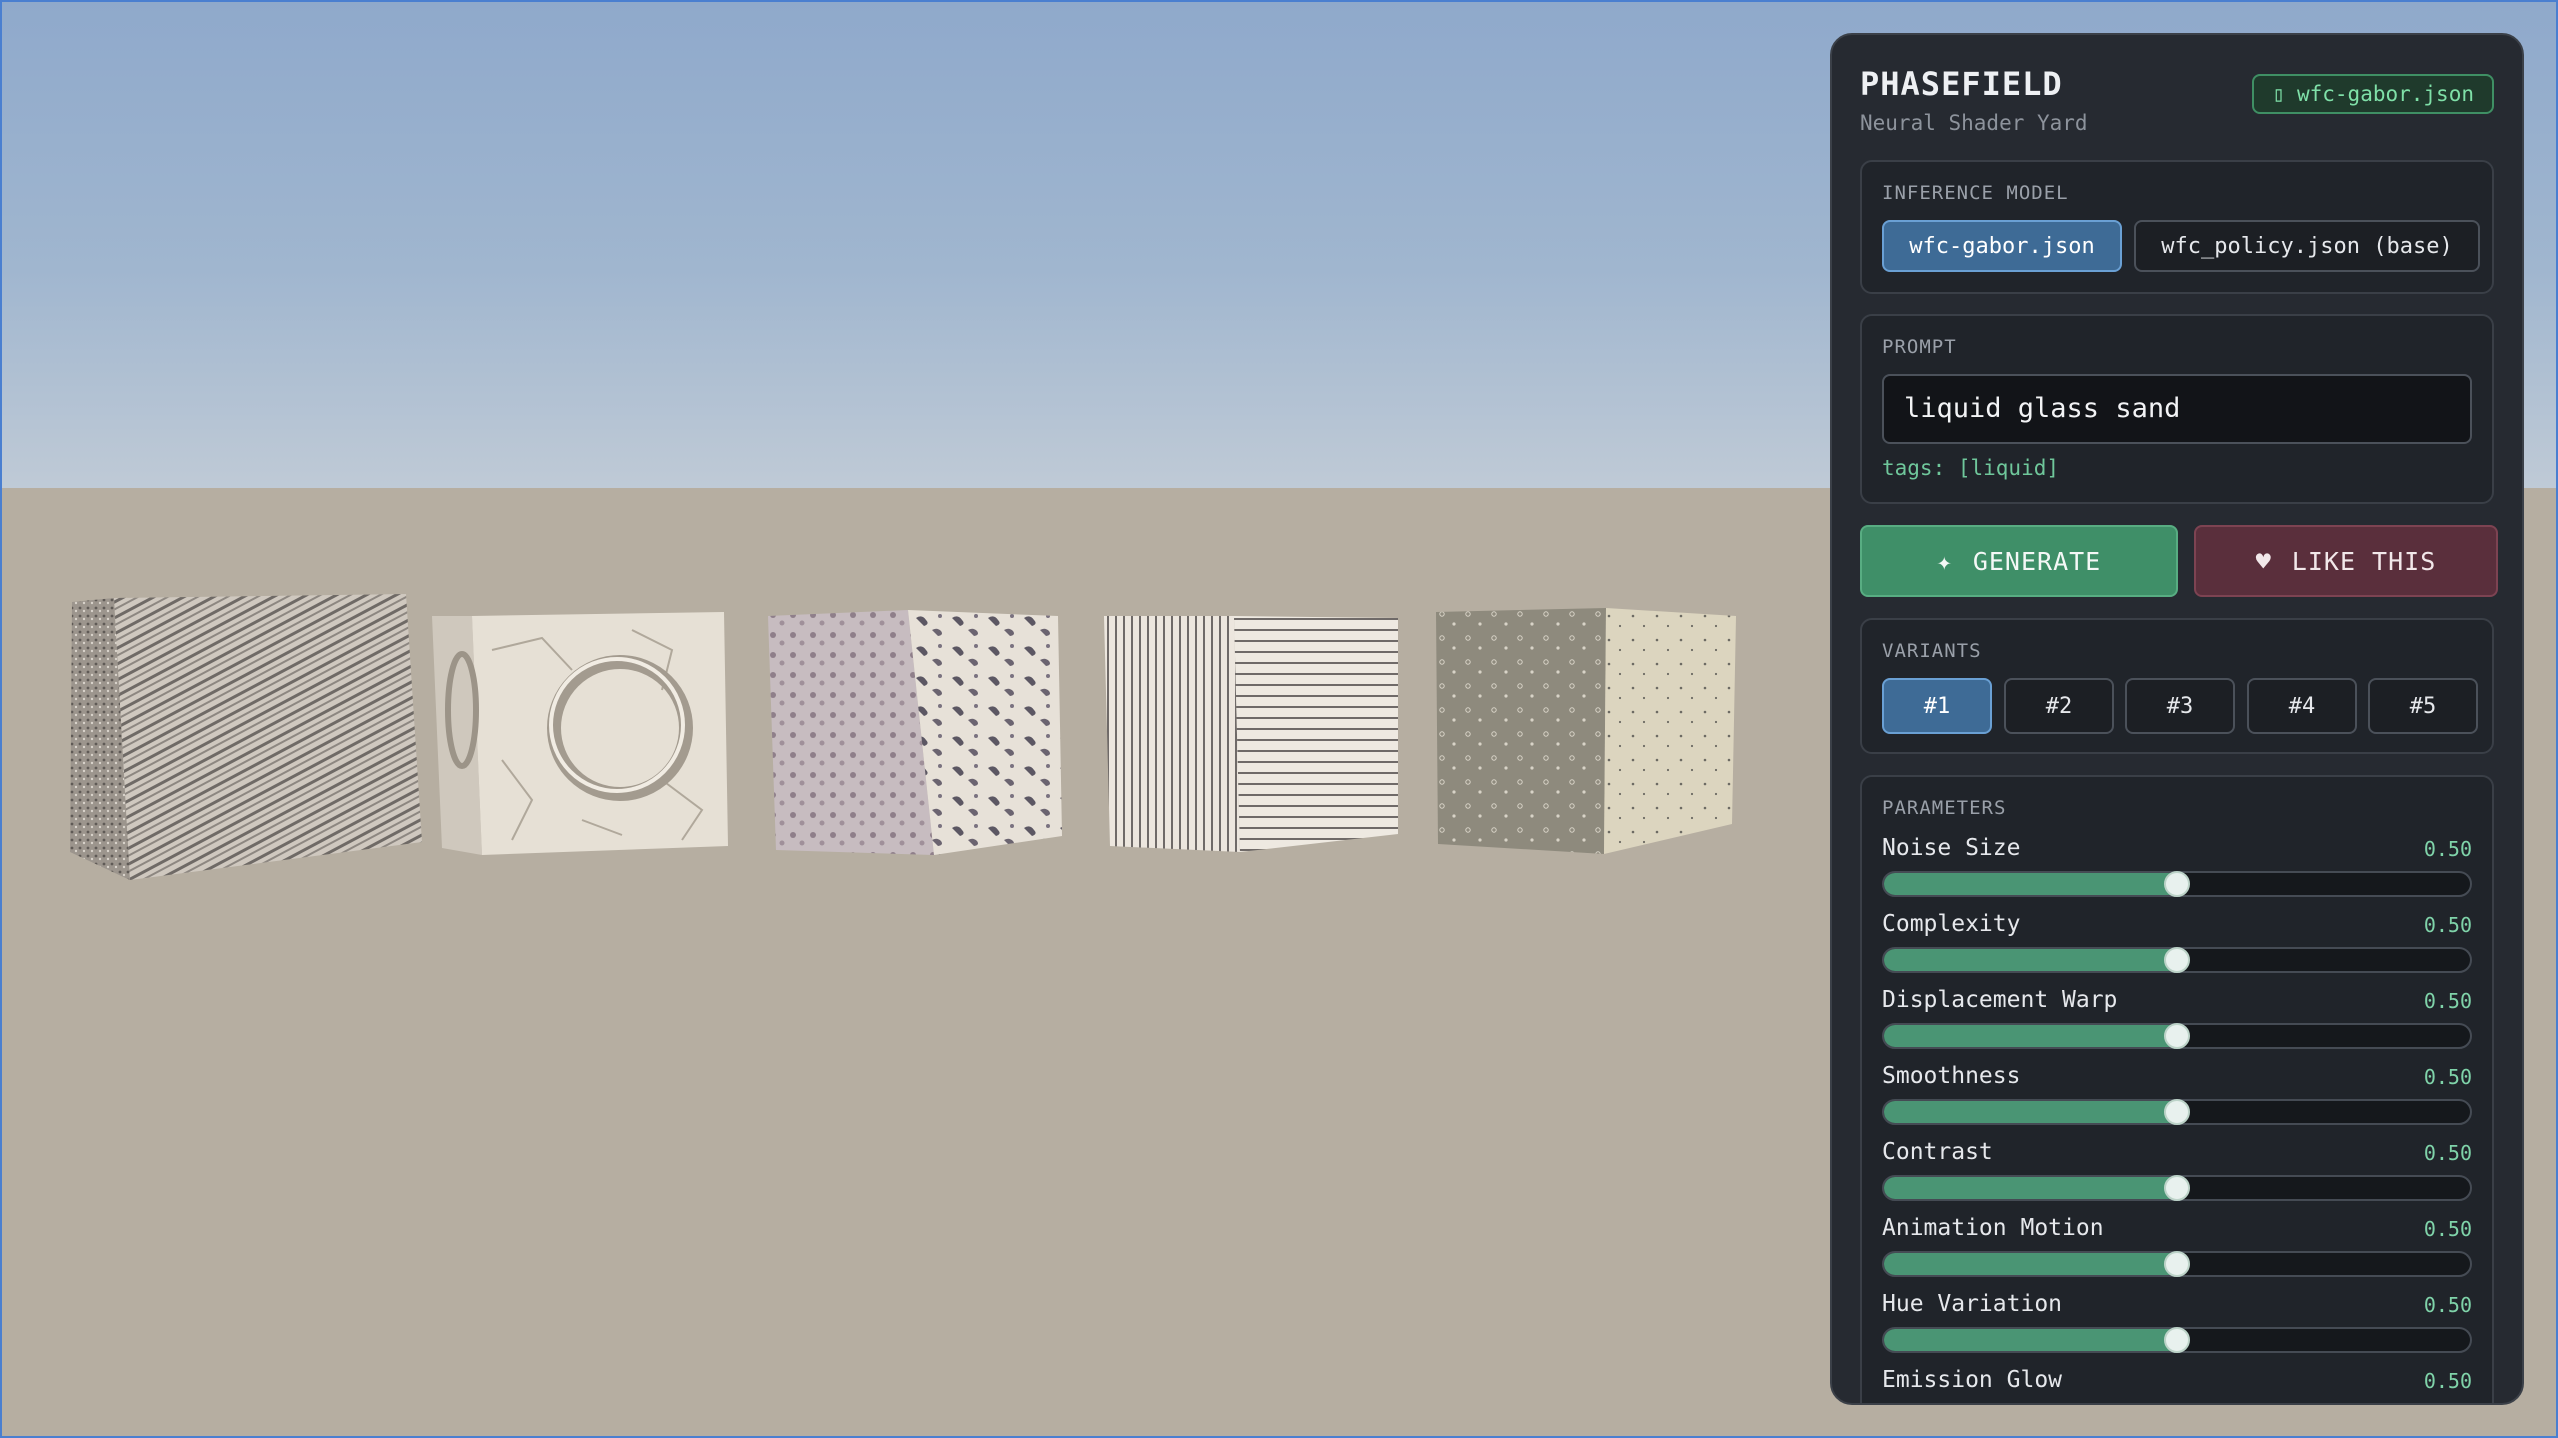  I want to click on param-row-emission-glow: Emission Glow 0.50, so click(2177, 1386).